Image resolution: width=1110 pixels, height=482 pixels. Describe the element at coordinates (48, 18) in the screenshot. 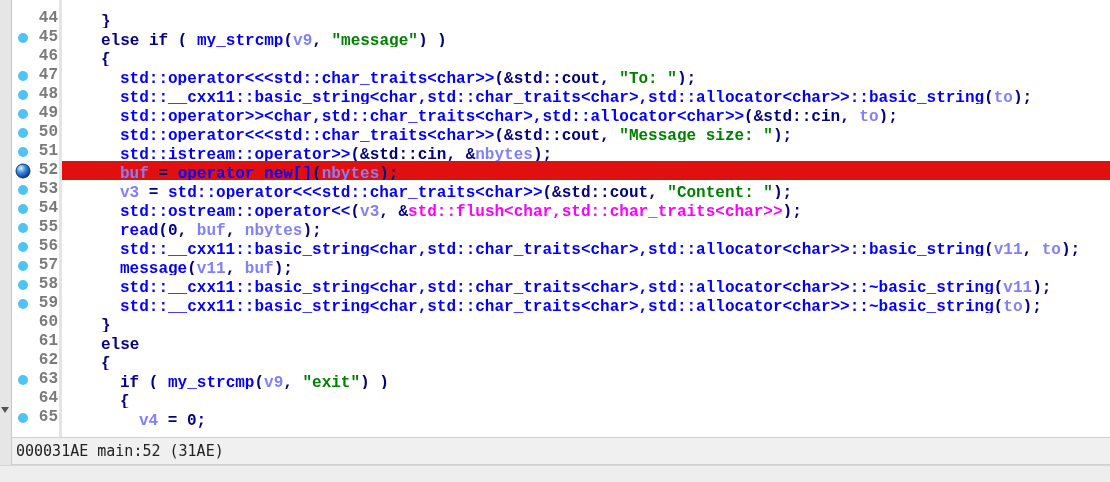

I see `line-number: 44` at that location.